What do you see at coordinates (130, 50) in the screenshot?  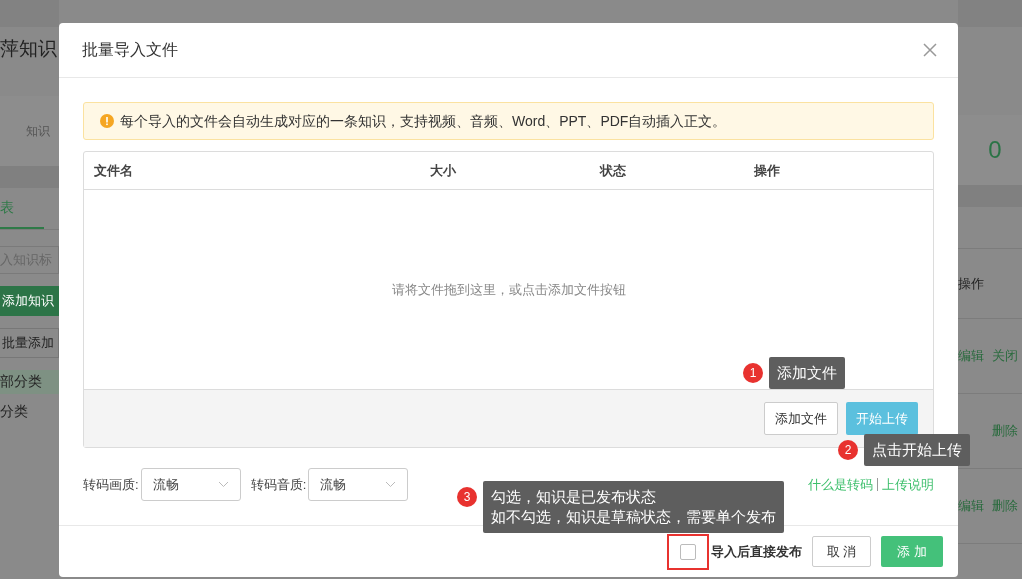 I see `dialog-title: 批量导入文件` at bounding box center [130, 50].